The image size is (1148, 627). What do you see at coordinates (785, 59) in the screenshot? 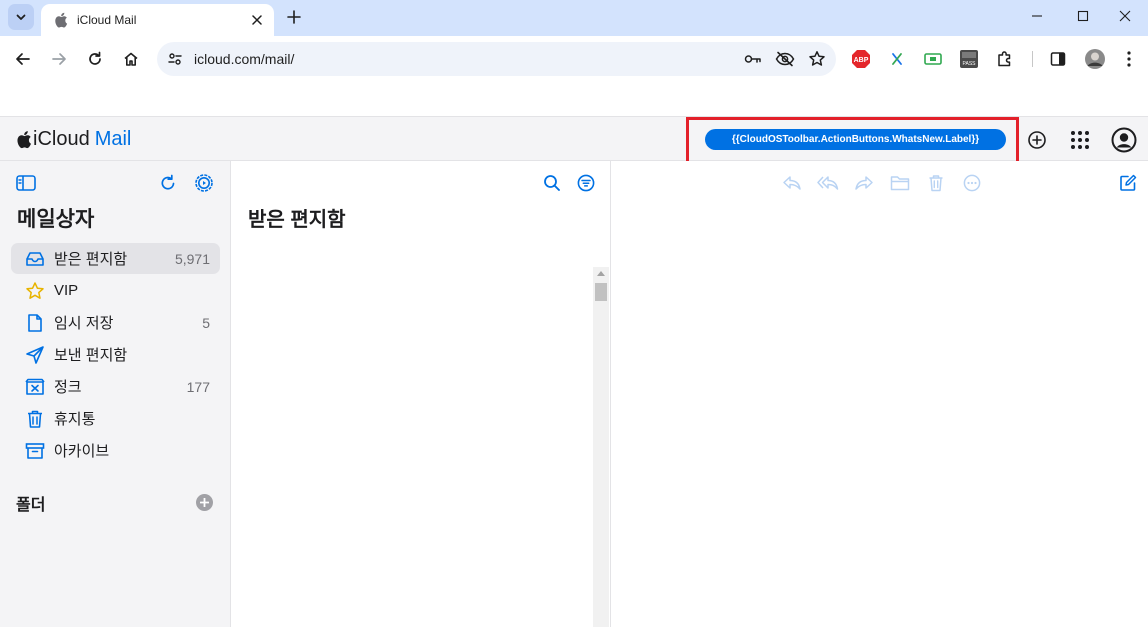
I see `eye-slash-icon` at bounding box center [785, 59].